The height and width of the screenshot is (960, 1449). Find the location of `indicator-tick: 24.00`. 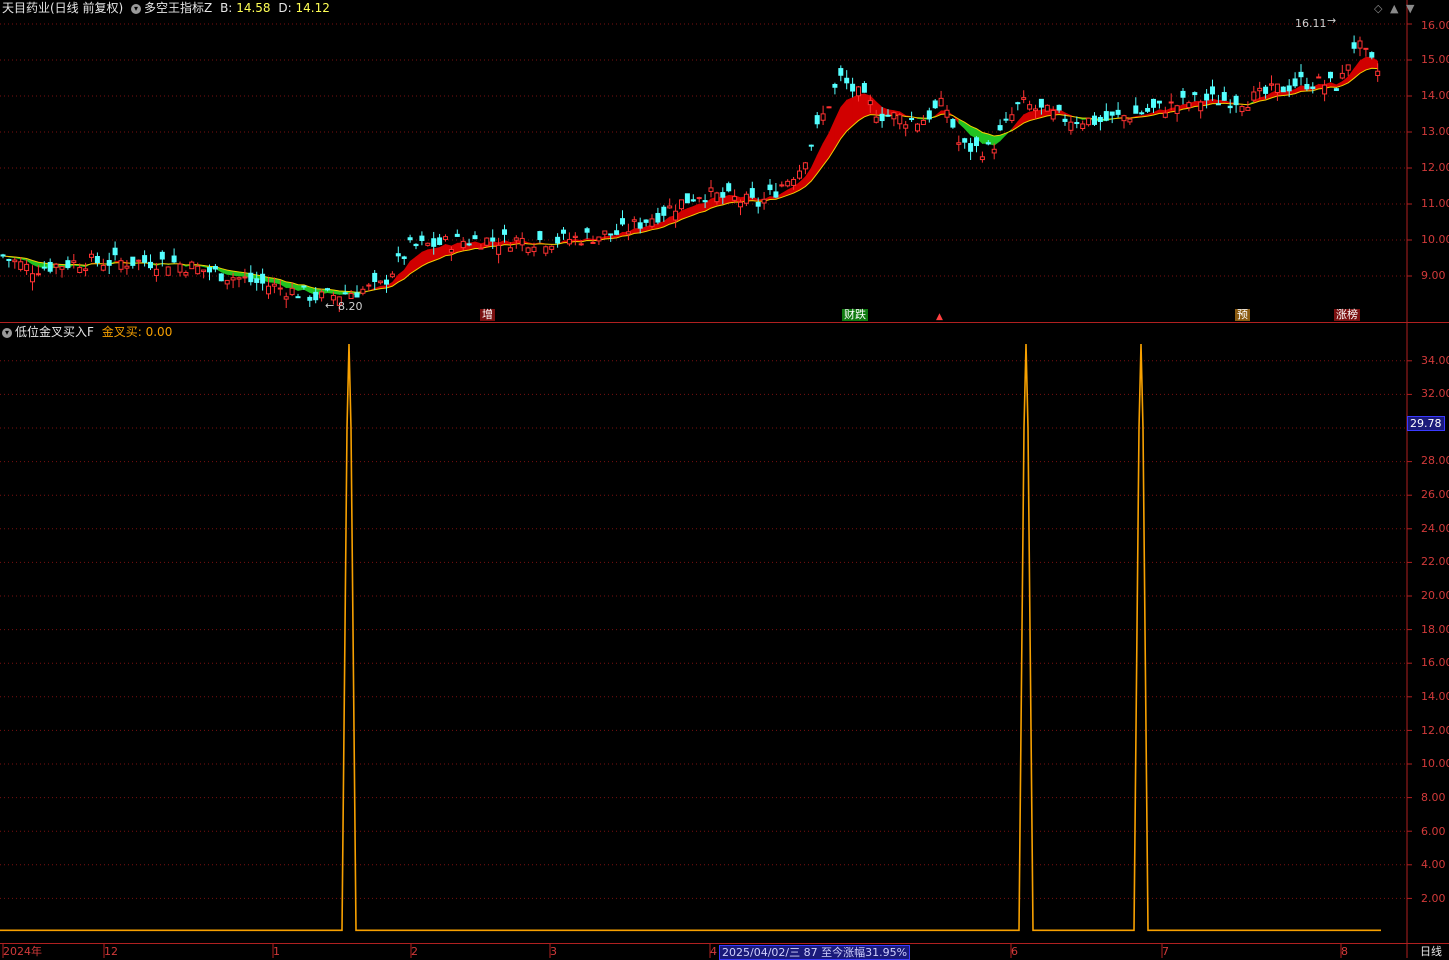

indicator-tick: 24.00 is located at coordinates (1435, 529).